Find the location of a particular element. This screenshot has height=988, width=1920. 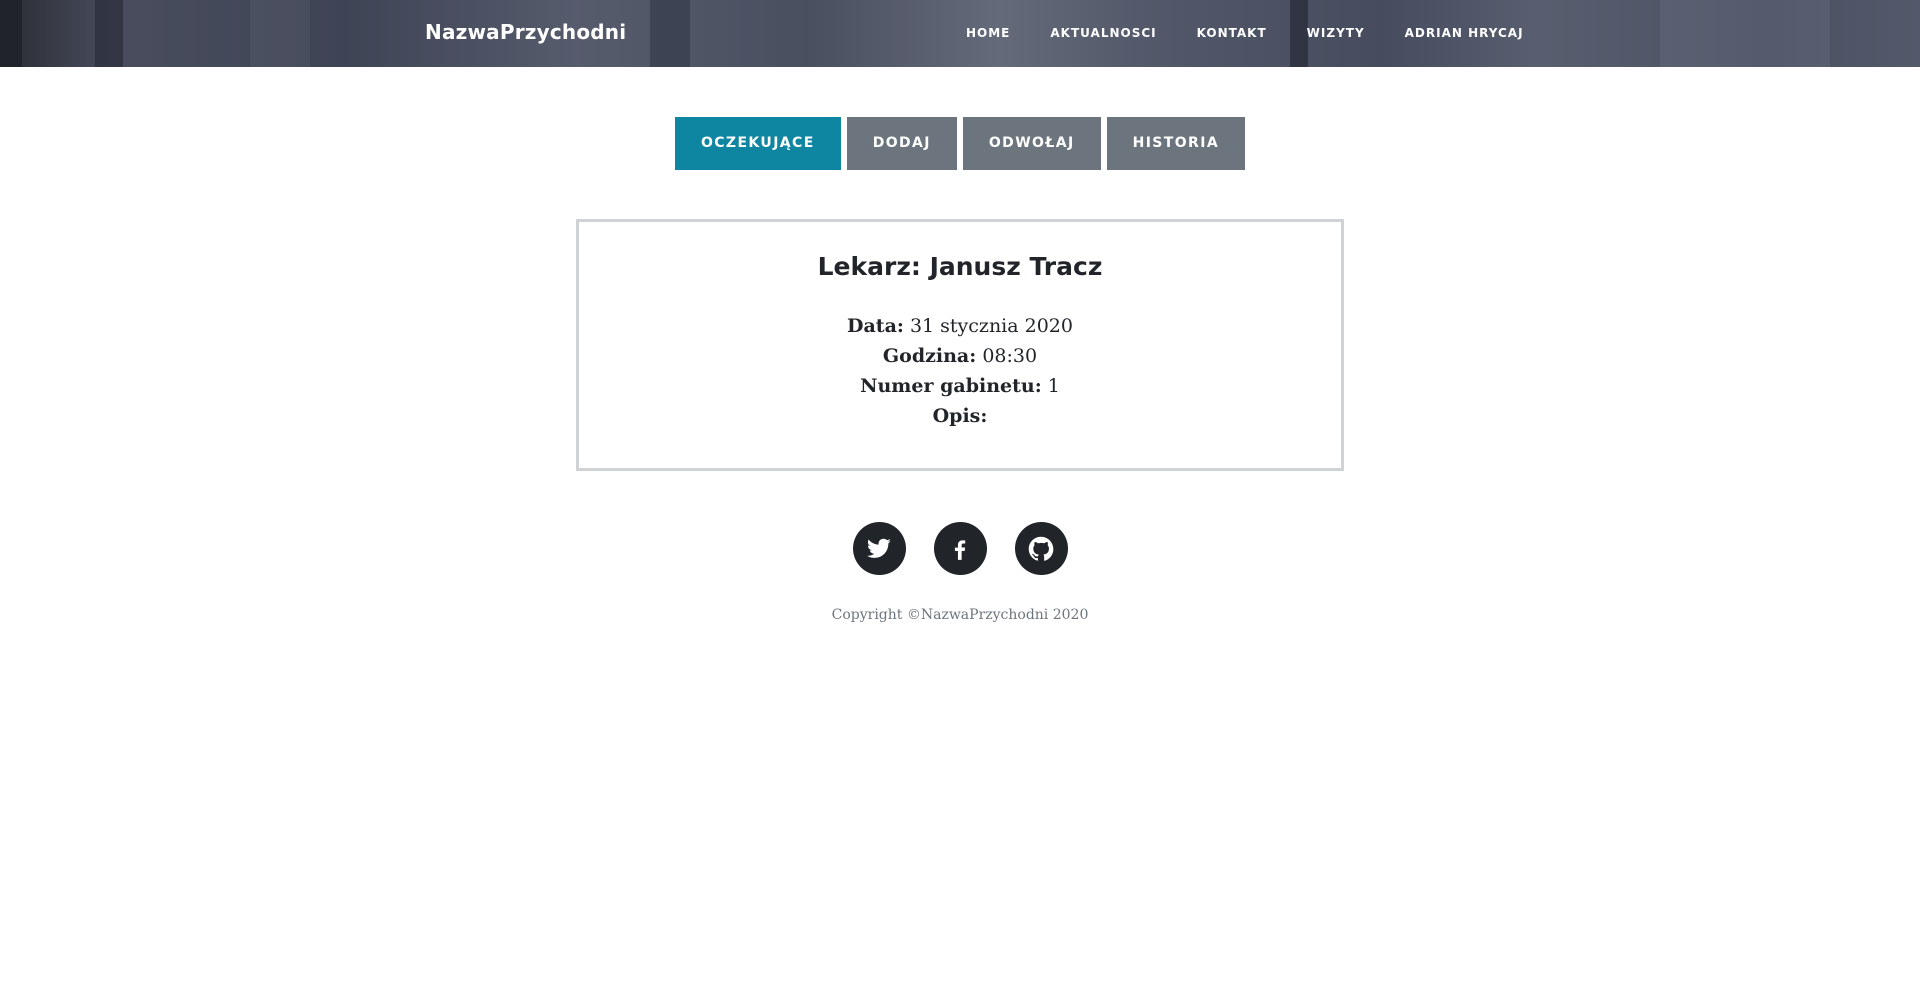

github-link is located at coordinates (1041, 548).